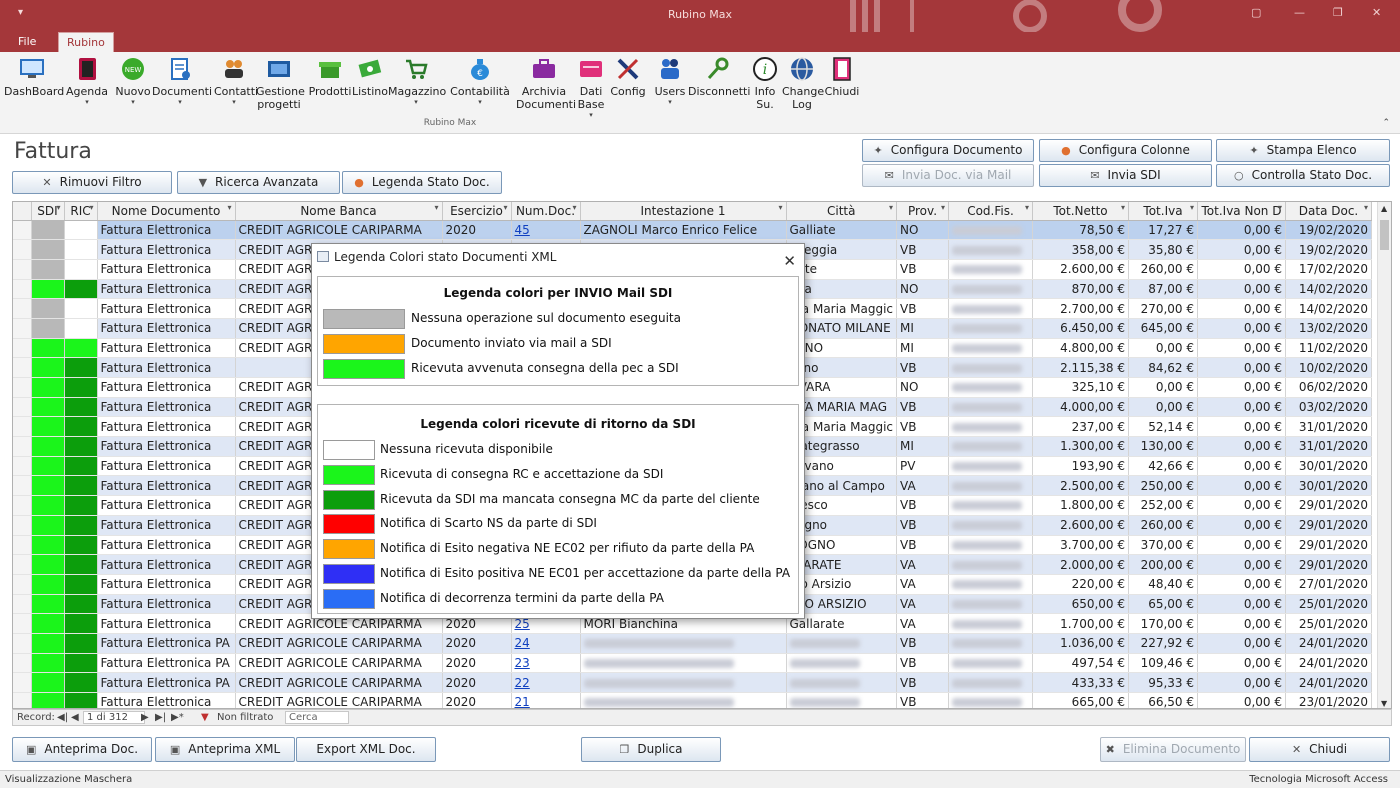 Image resolution: width=1400 pixels, height=788 pixels. I want to click on net-total-cell: 1.700,00 €, so click(1080, 623).